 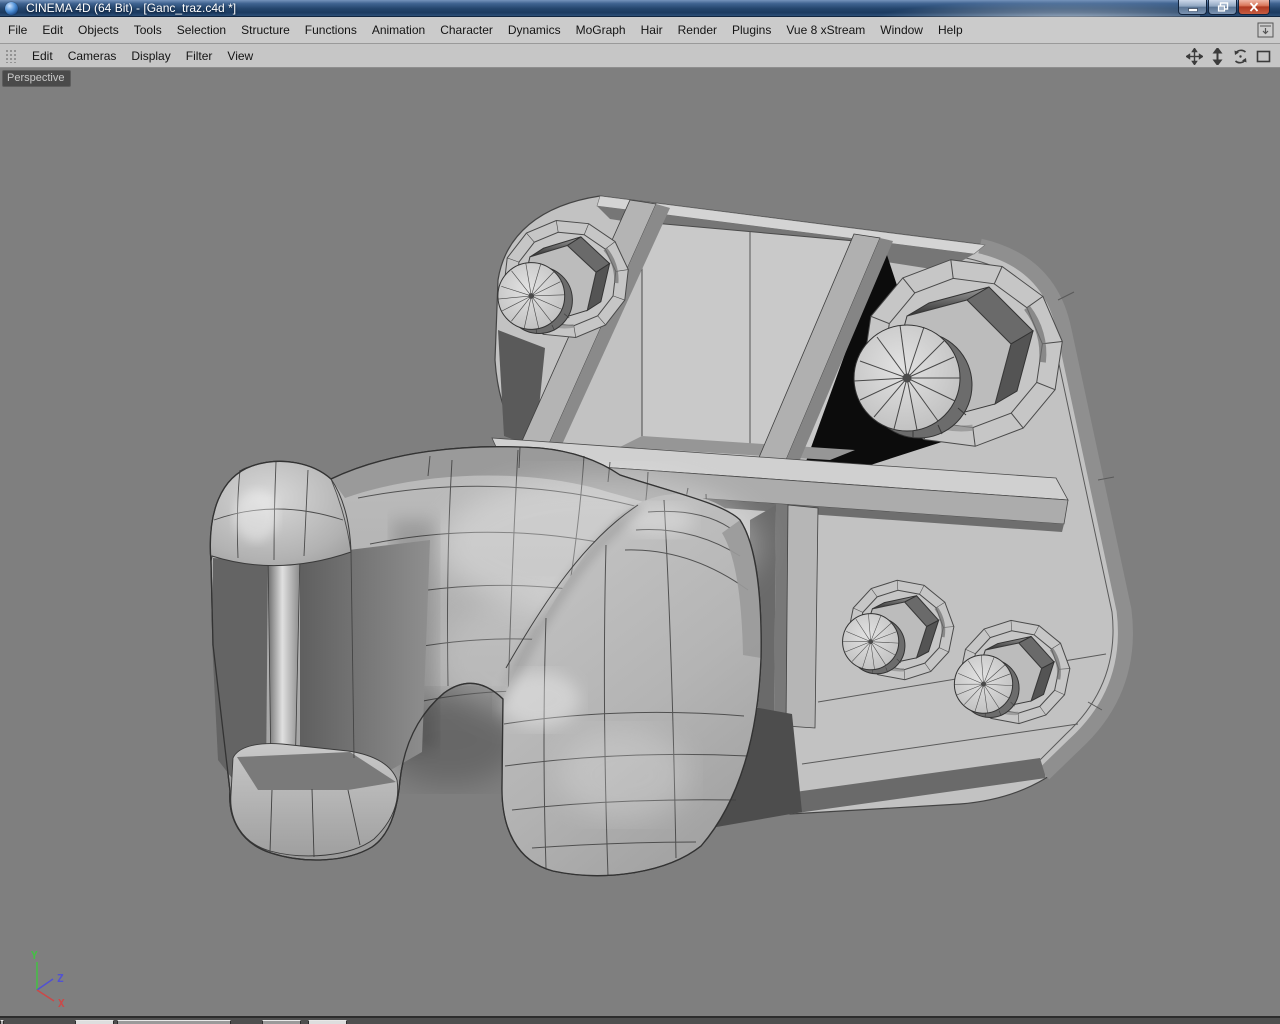 I want to click on menu-file: File, so click(x=17, y=30).